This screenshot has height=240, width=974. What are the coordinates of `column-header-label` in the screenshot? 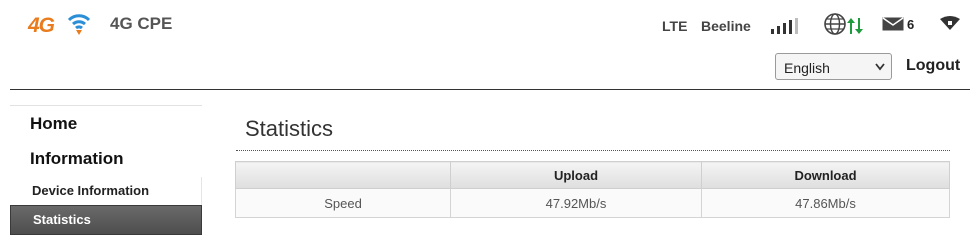 It's located at (343, 175).